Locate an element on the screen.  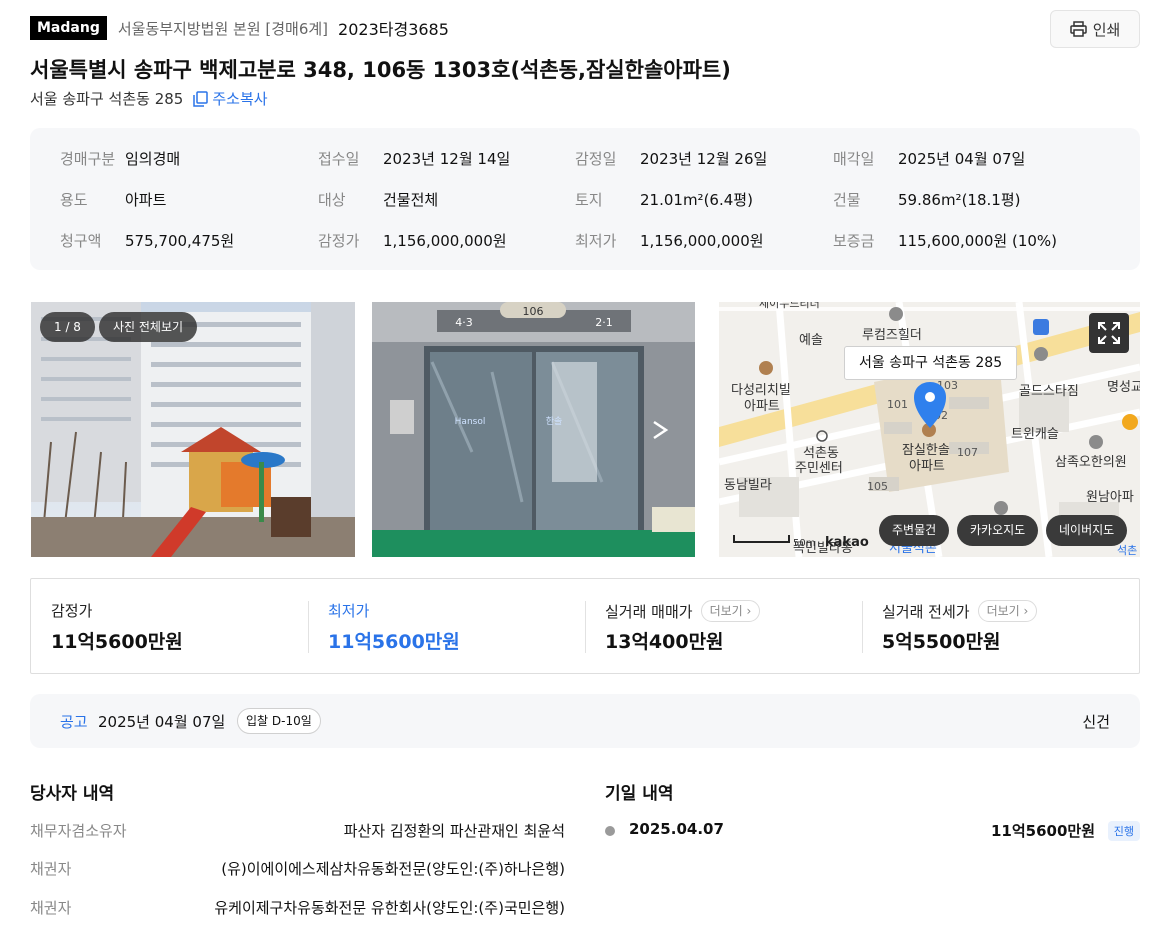
map-building-number: 101 is located at coordinates (897, 404).